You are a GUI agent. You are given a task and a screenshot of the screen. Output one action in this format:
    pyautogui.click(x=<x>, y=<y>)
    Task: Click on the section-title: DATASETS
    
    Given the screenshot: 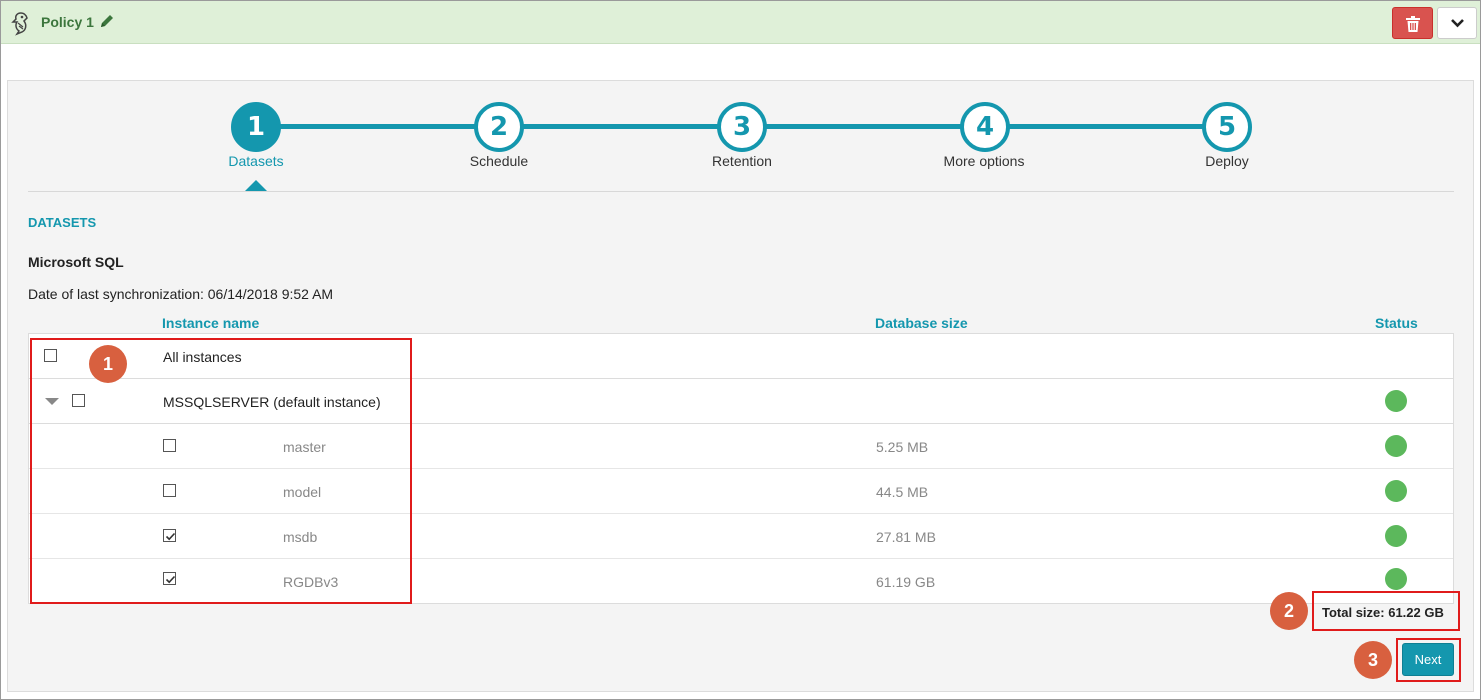 What is the action you would take?
    pyautogui.click(x=62, y=222)
    